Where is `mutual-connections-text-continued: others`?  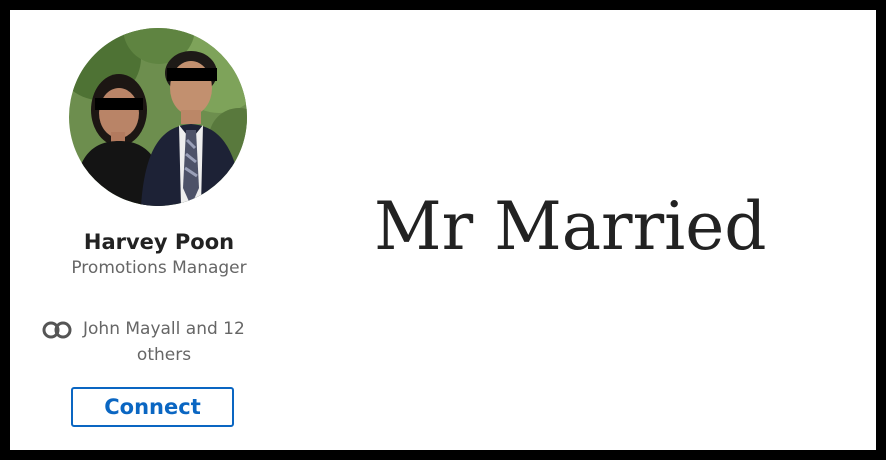 mutual-connections-text-continued: others is located at coordinates (164, 355).